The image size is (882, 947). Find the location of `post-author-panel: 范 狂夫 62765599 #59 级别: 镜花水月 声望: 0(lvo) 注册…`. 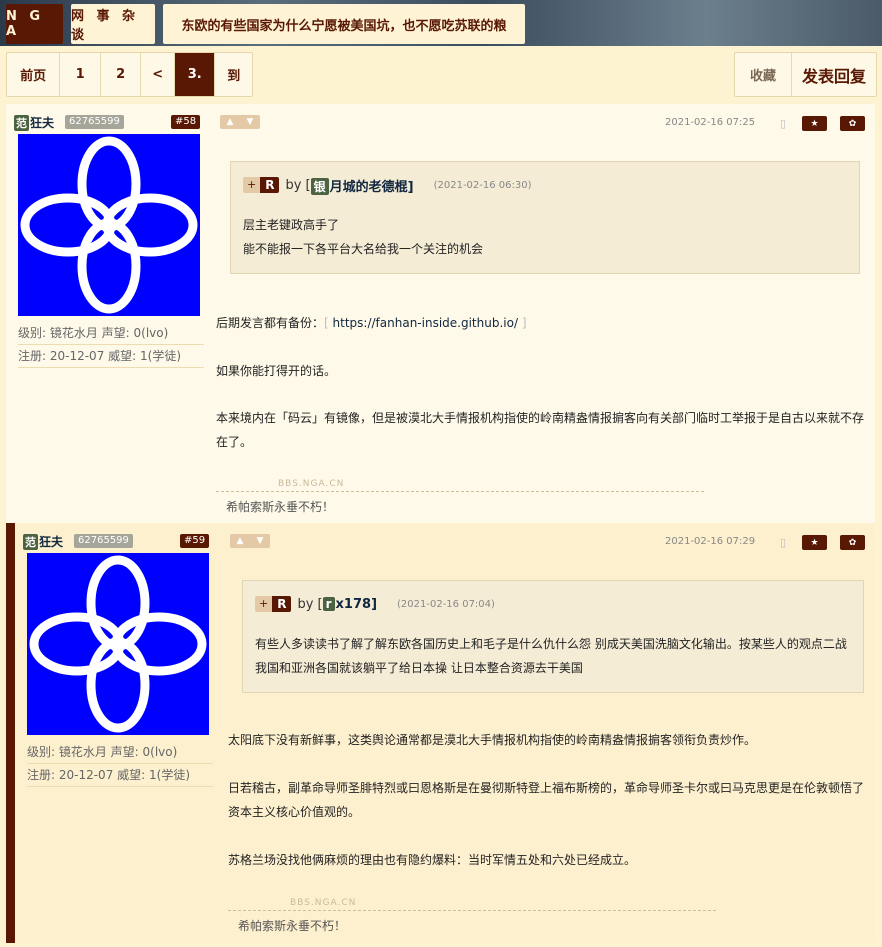

post-author-panel: 范 狂夫 62765599 #59 级别: 镜花水月 声望: 0(lvo) 注册… is located at coordinates (112, 733).